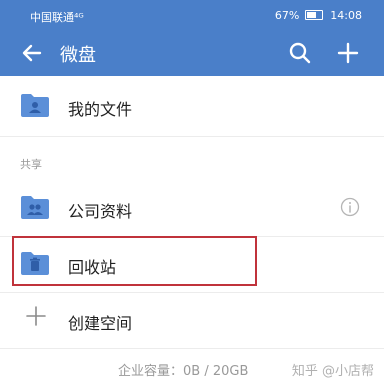  What do you see at coordinates (287, 15) in the screenshot?
I see `battery-percent: 67%` at bounding box center [287, 15].